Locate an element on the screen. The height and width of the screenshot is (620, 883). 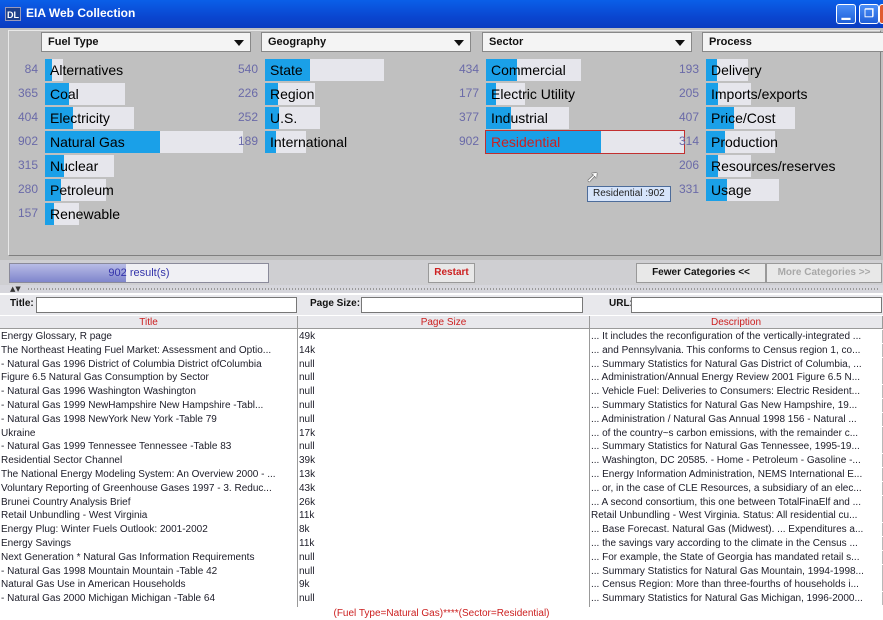
category-label: Electricity is located at coordinates (80, 118).